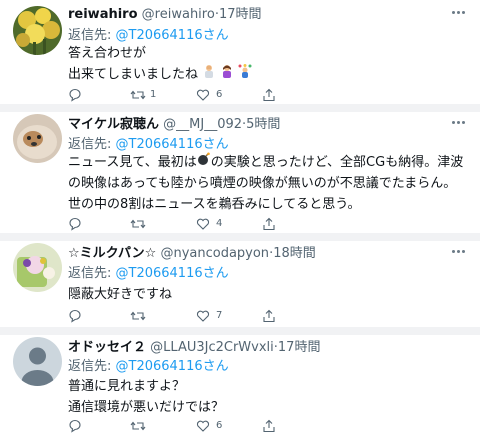 Image resolution: width=480 pixels, height=443 pixels. What do you see at coordinates (160, 64) in the screenshot?
I see `tweet-text: 答え合わせが 出来てしまいましたね` at bounding box center [160, 64].